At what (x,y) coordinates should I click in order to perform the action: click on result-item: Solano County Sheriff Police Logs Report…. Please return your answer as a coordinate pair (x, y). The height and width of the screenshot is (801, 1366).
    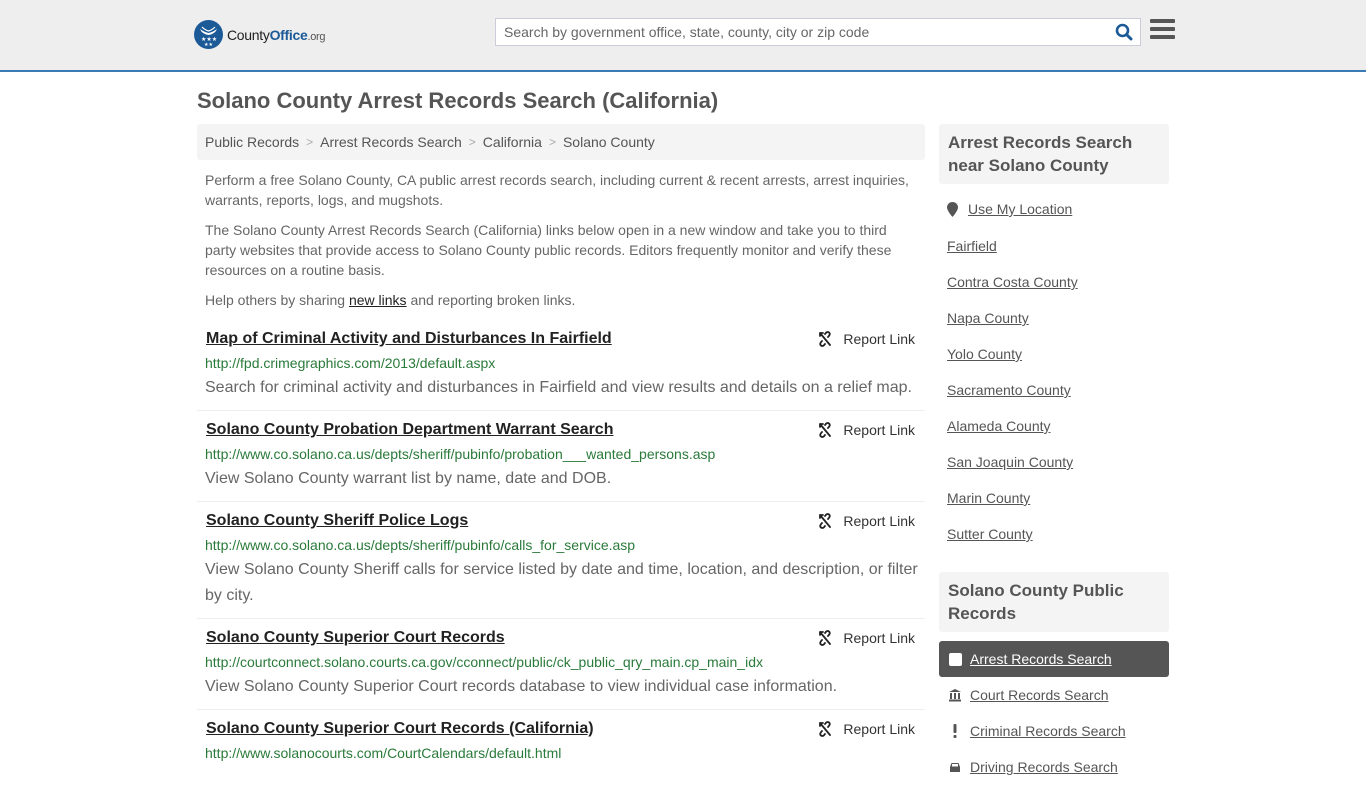
    Looking at the image, I should click on (561, 565).